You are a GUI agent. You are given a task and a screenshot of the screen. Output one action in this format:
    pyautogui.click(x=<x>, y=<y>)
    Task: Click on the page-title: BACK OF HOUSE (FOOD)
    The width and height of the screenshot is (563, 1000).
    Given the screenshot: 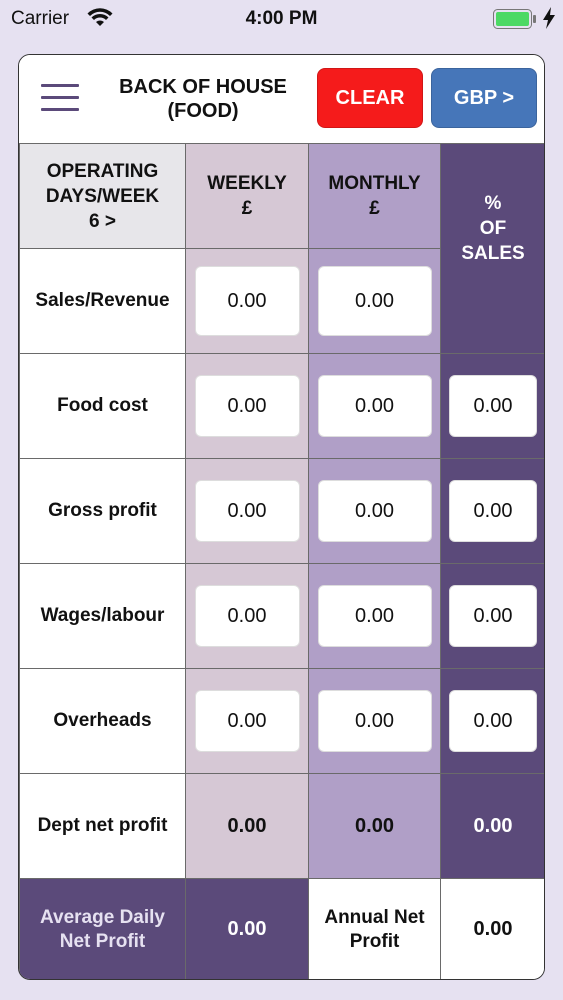 What is the action you would take?
    pyautogui.click(x=203, y=99)
    